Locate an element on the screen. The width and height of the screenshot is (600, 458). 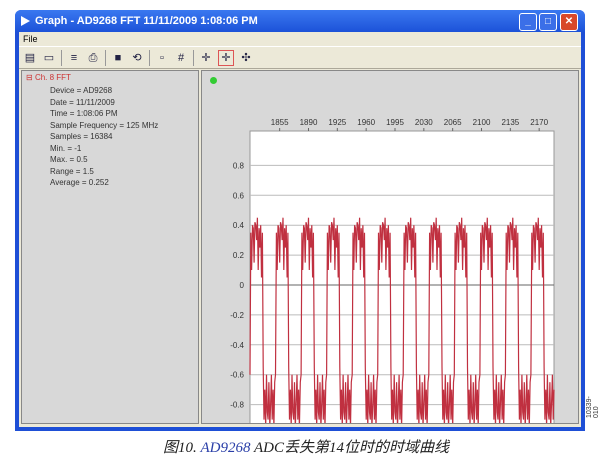
toolbar: ▤ ▭ ≡ ⎙ ■ ⟲ ▫ # ✛ ✛ ✣ is located at coordinates (300, 57).